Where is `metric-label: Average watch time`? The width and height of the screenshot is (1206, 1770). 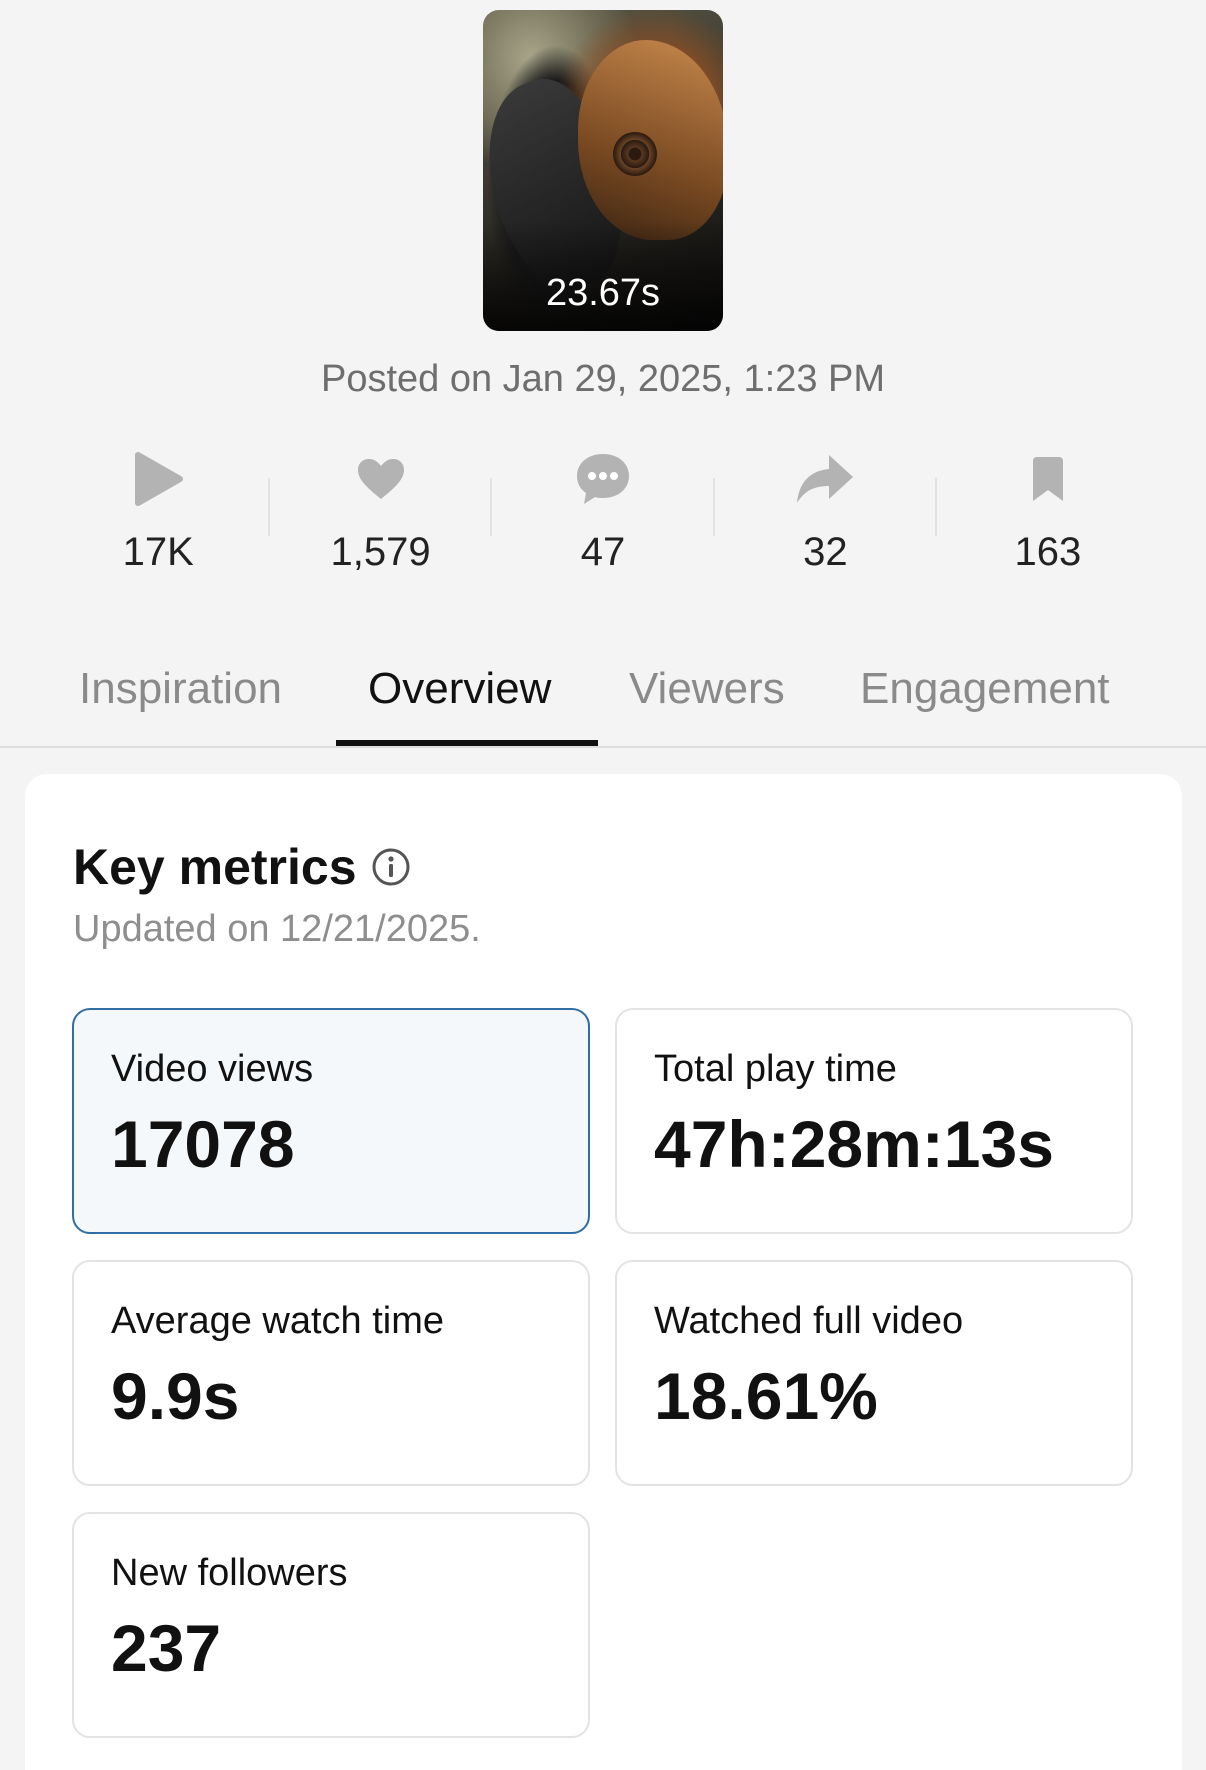
metric-label: Average watch time is located at coordinates (278, 1321).